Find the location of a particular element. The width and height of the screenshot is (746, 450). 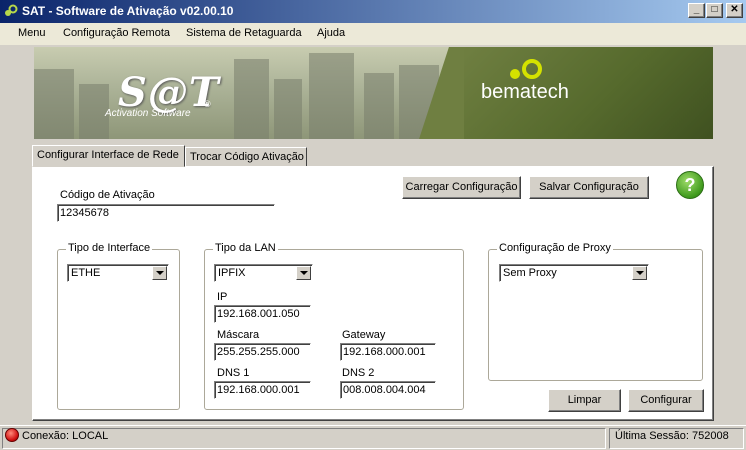

close-button: ✕ is located at coordinates (734, 10).